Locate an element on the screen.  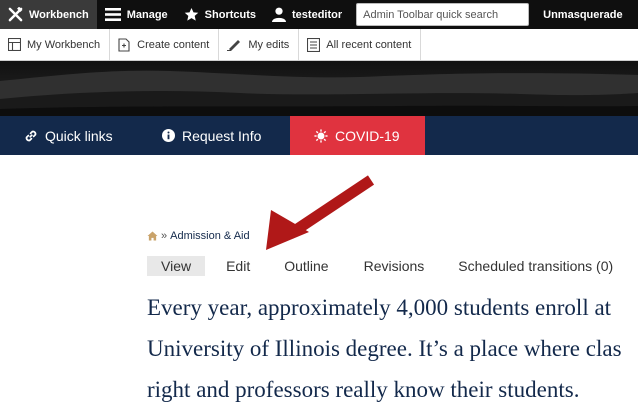
quick-nav-bar: Quick links Request Info COVID-19 is located at coordinates (319, 135).